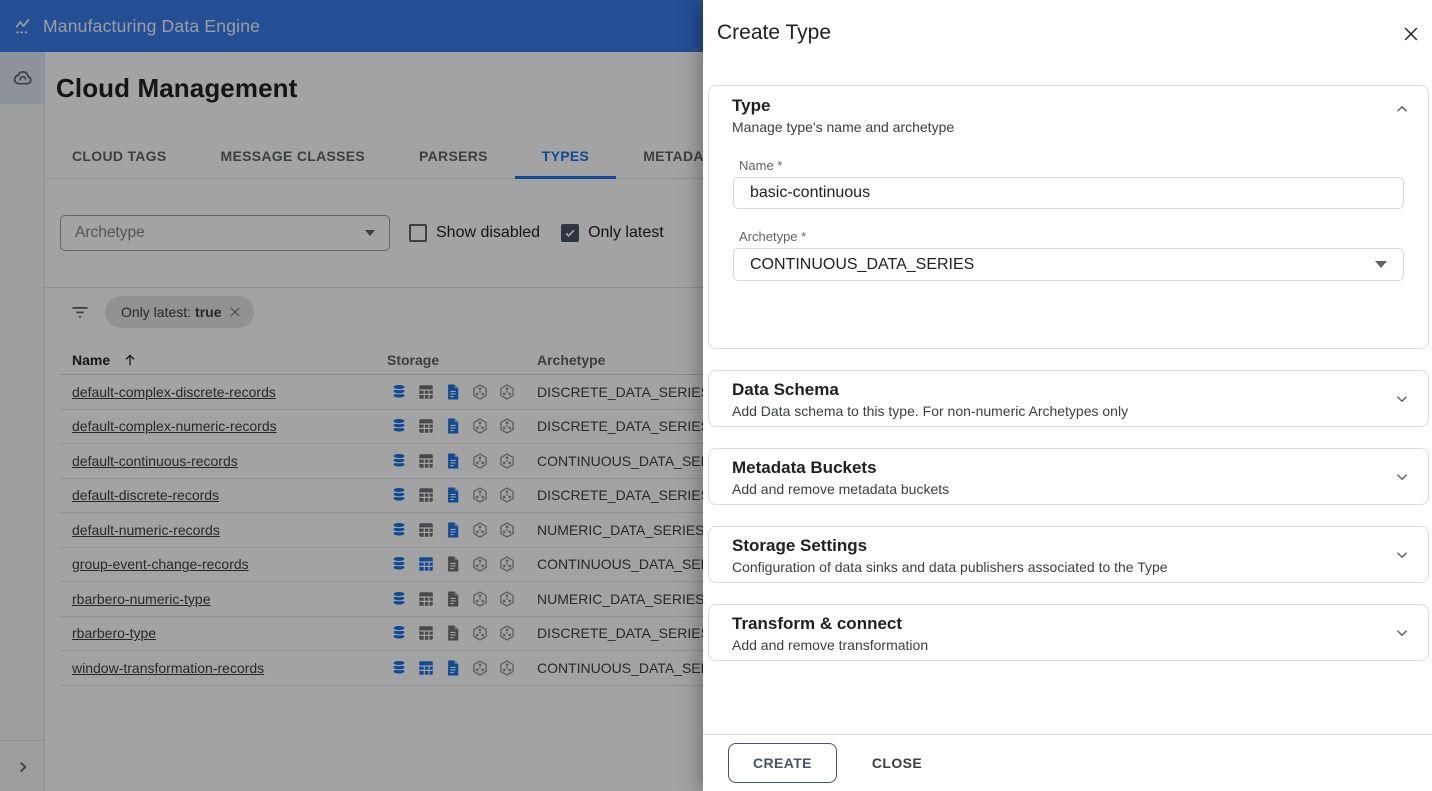 The height and width of the screenshot is (791, 1432). What do you see at coordinates (830, 645) in the screenshot?
I see `section-subtitle: Add and remove transformation` at bounding box center [830, 645].